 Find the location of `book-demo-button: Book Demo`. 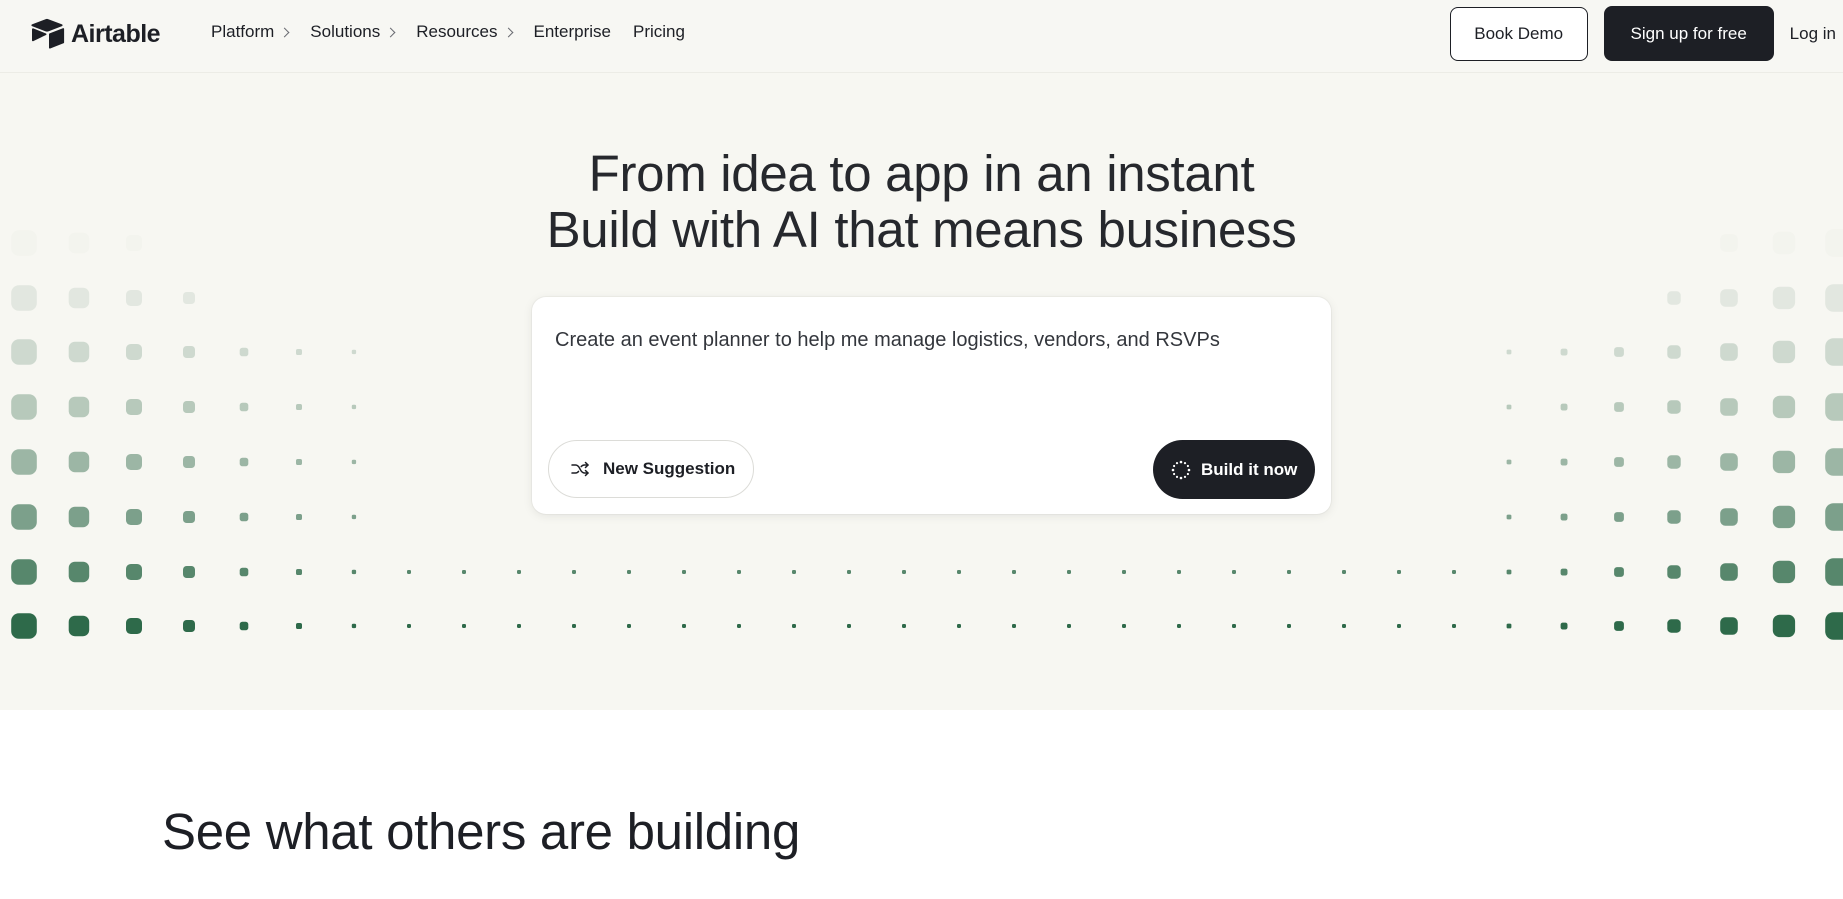

book-demo-button: Book Demo is located at coordinates (1518, 33).